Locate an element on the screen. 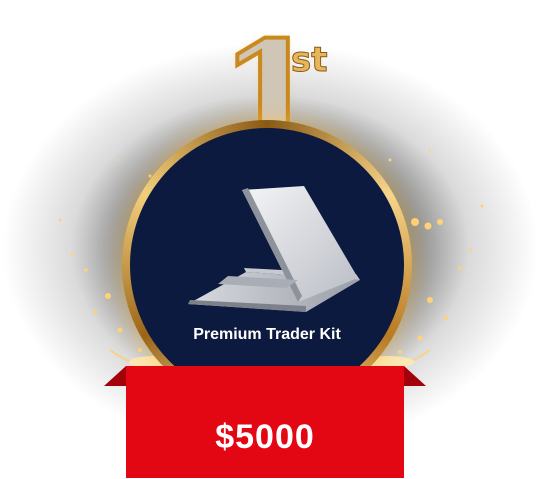 The image size is (541, 479). product-name: Premium Trader Kit is located at coordinates (267, 334).